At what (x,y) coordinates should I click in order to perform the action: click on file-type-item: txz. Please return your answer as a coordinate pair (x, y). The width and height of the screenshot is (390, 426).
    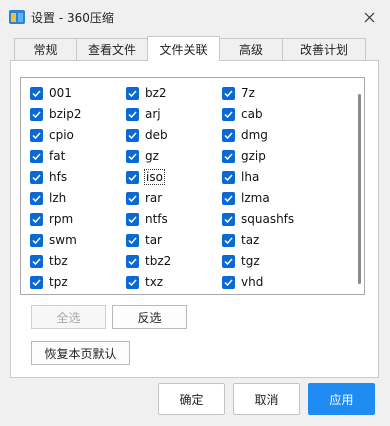
    Looking at the image, I should click on (144, 282).